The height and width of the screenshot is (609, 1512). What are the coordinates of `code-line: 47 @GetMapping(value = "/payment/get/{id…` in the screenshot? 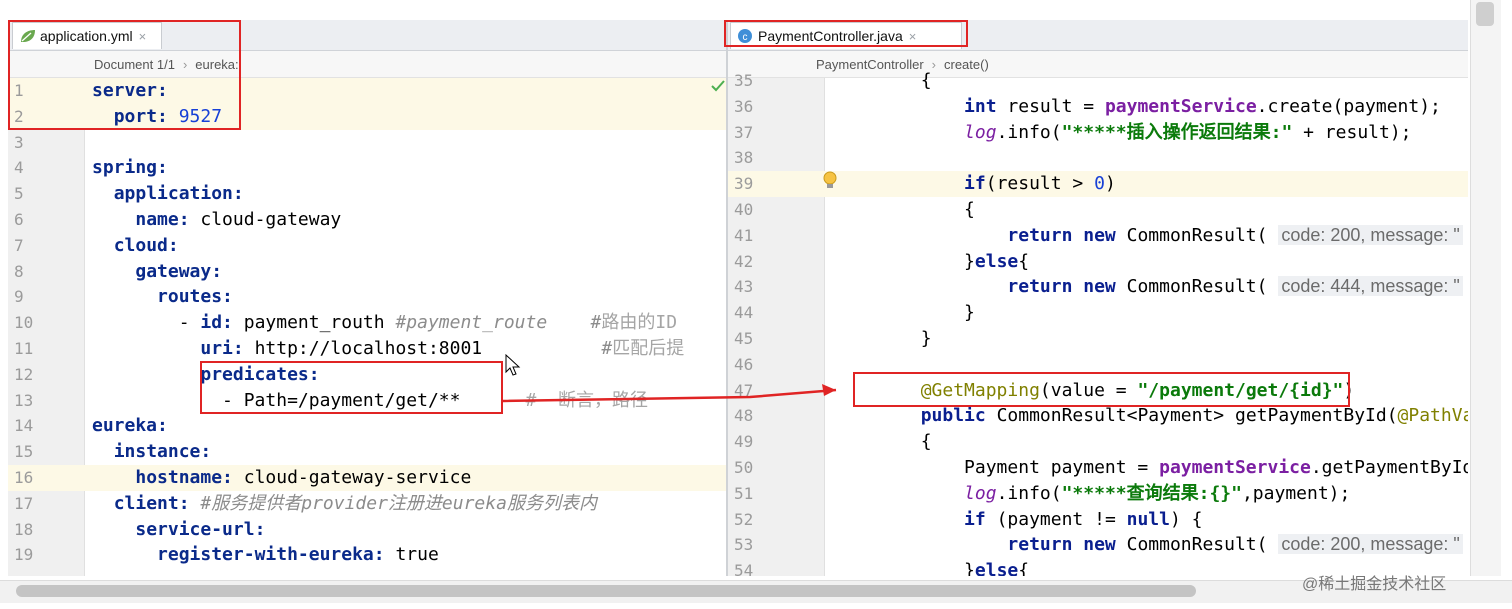 It's located at (1098, 391).